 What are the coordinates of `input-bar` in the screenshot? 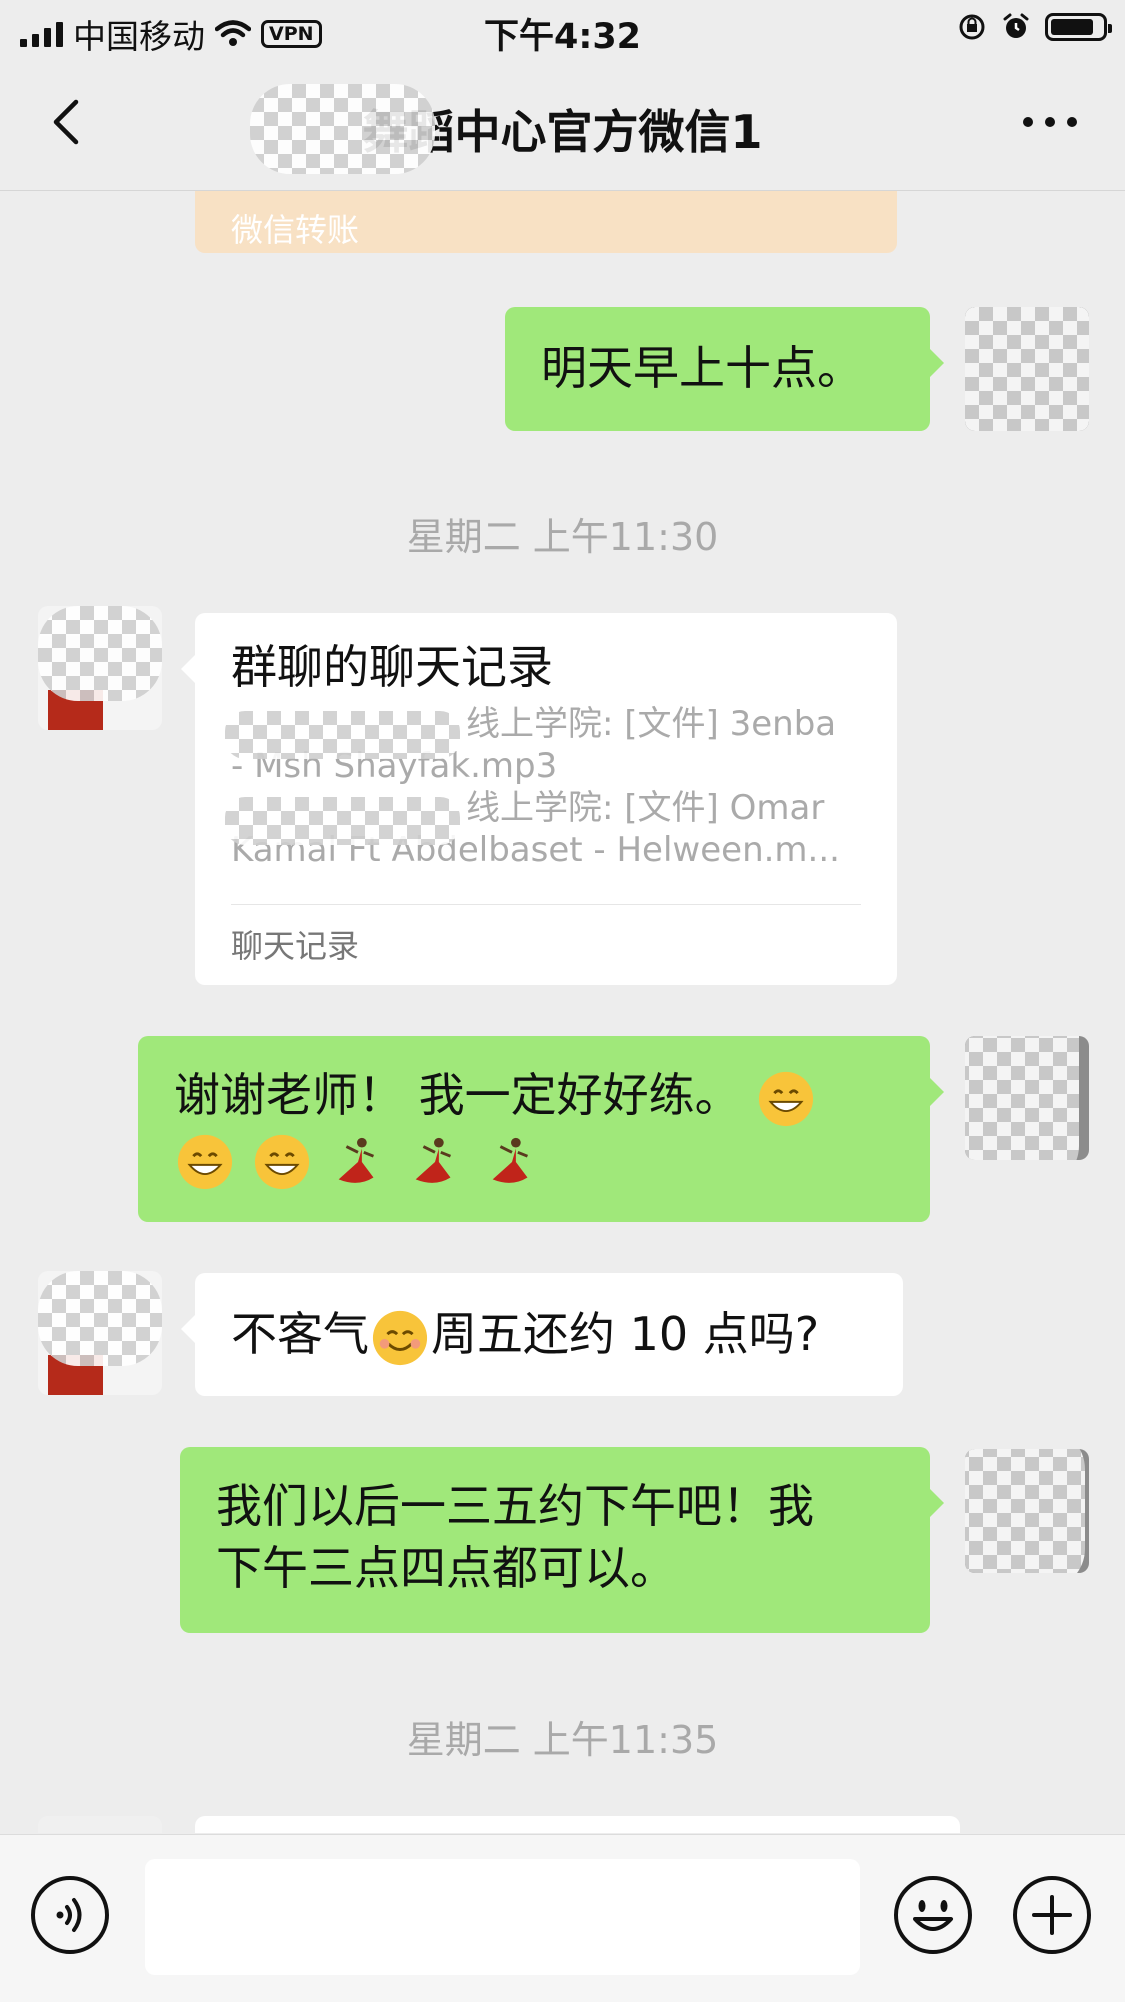 It's located at (562, 1918).